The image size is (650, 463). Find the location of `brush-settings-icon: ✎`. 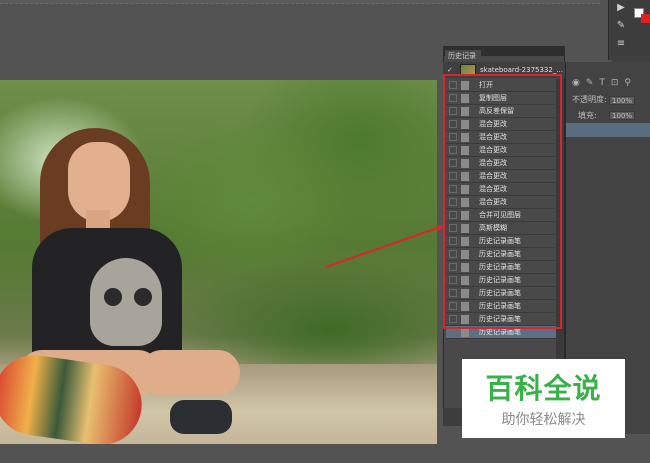

brush-settings-icon: ✎ is located at coordinates (621, 27).